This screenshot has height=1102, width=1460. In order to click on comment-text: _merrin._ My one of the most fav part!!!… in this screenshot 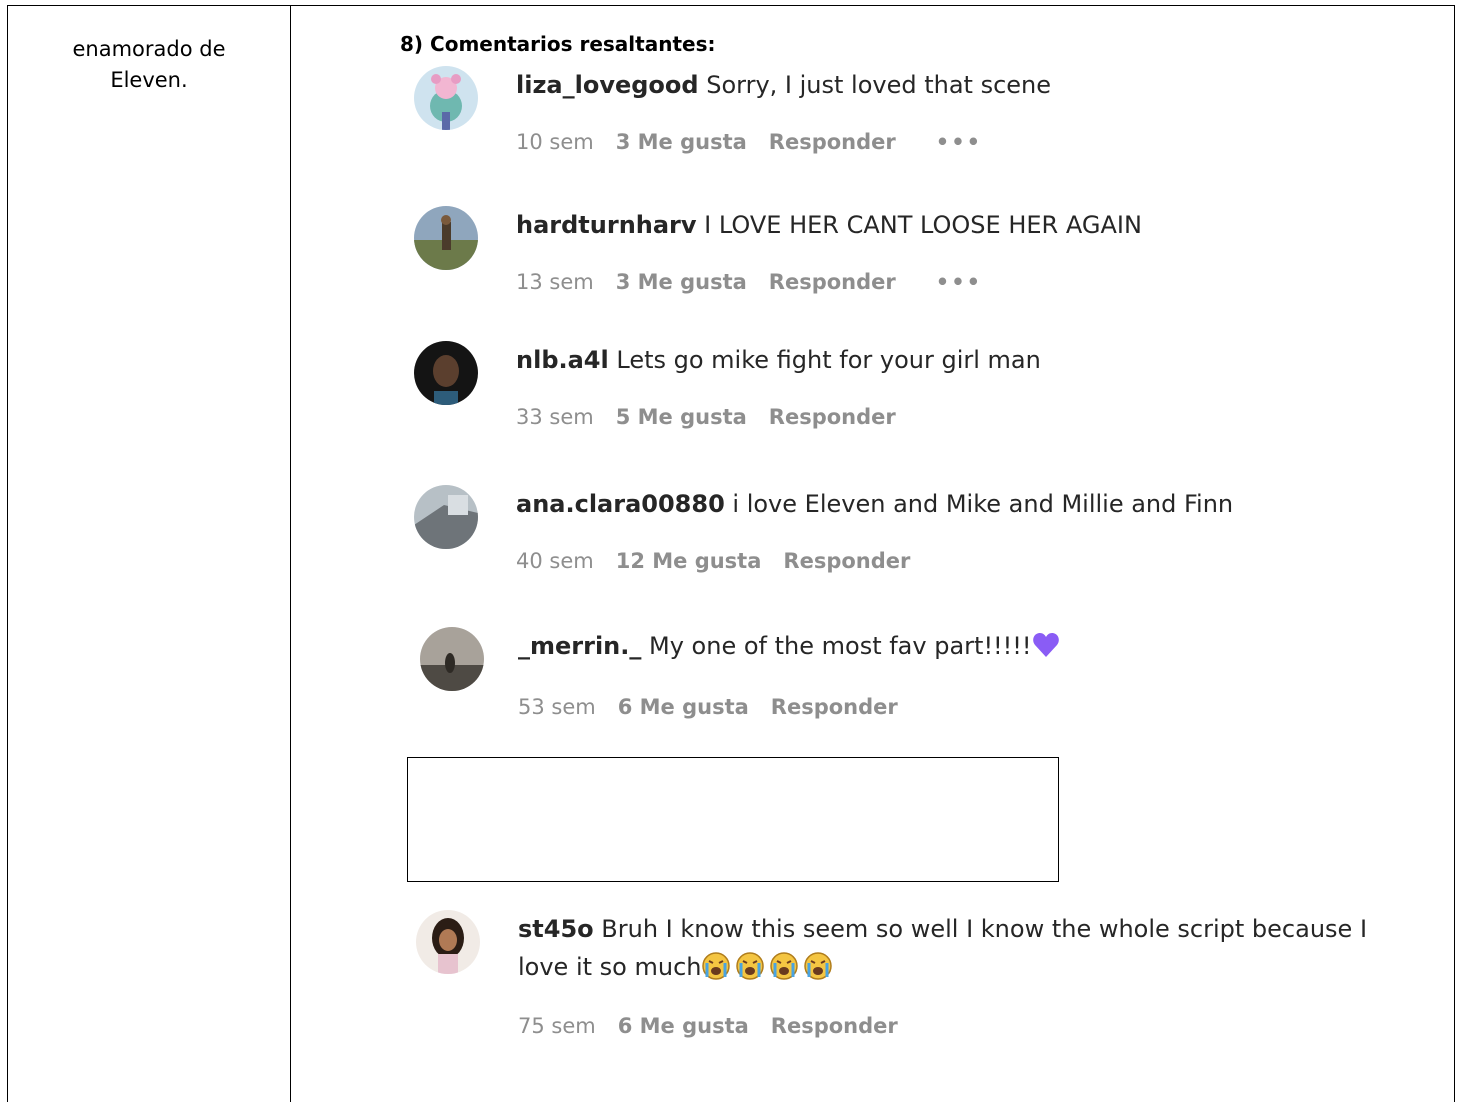, I will do `click(958, 648)`.